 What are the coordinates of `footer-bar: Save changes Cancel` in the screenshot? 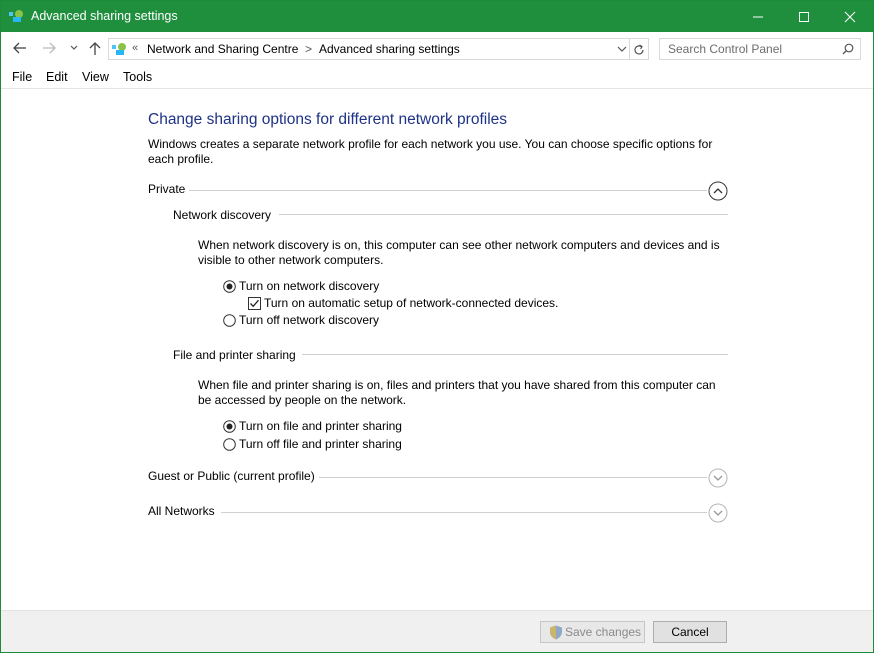 It's located at (437, 631).